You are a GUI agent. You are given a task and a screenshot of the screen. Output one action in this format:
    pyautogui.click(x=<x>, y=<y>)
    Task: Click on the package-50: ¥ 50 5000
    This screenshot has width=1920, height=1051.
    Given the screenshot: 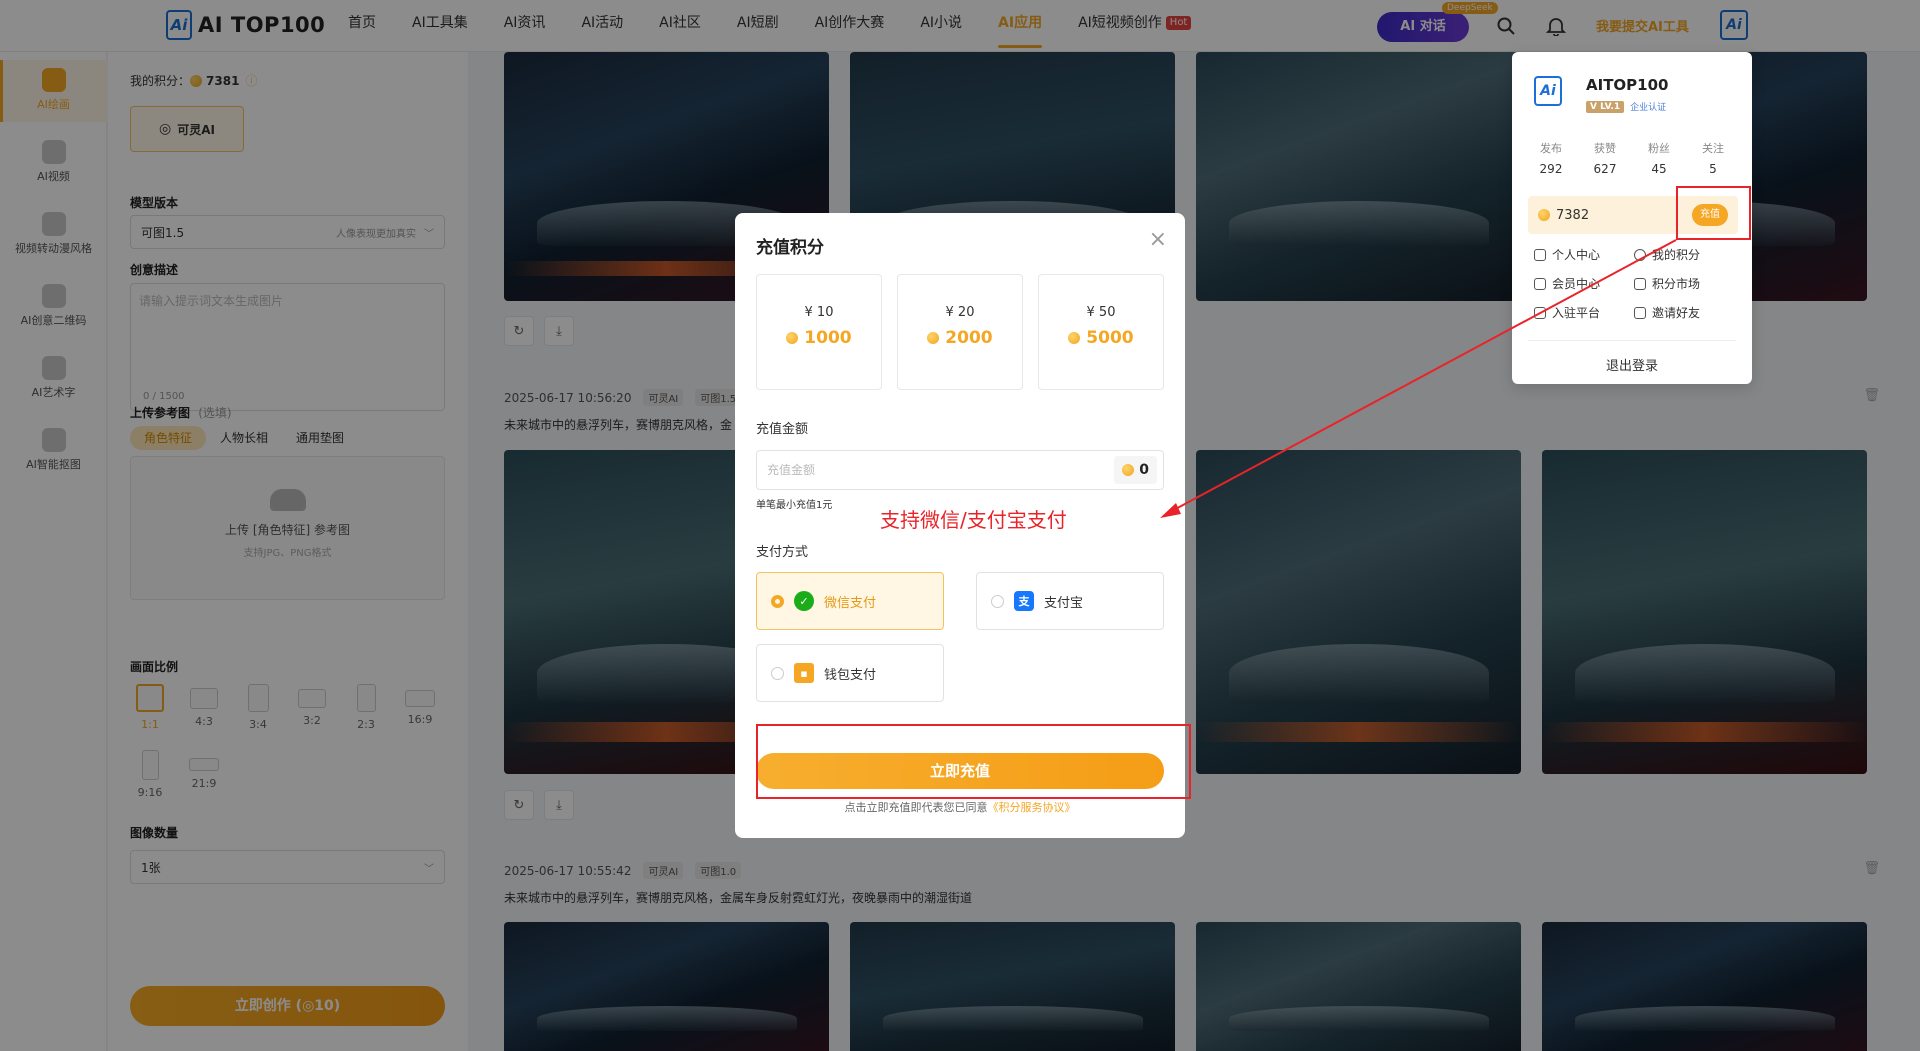 What is the action you would take?
    pyautogui.click(x=1101, y=332)
    